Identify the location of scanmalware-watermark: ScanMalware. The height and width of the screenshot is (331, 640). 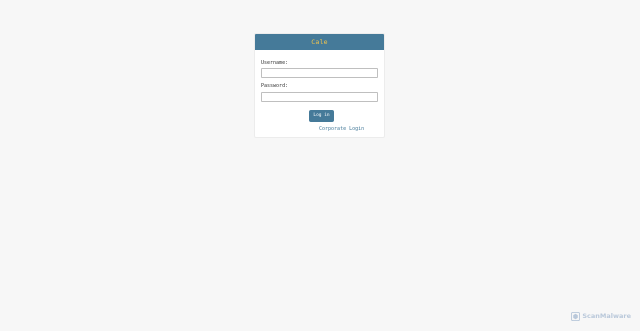
(601, 316).